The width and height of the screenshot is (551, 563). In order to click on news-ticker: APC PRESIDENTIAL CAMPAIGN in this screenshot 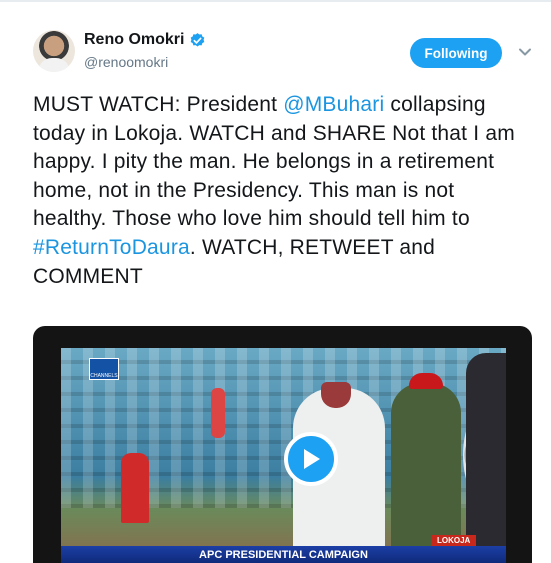, I will do `click(283, 554)`.